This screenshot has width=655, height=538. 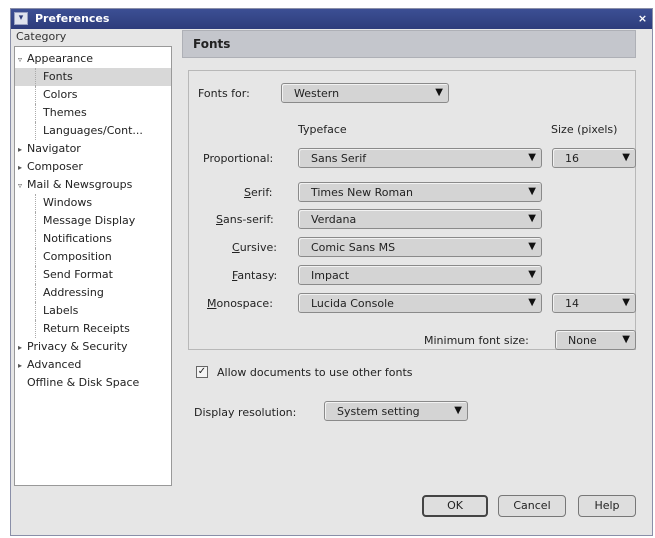 I want to click on monospace-size-select: 14 ▼, so click(x=594, y=303).